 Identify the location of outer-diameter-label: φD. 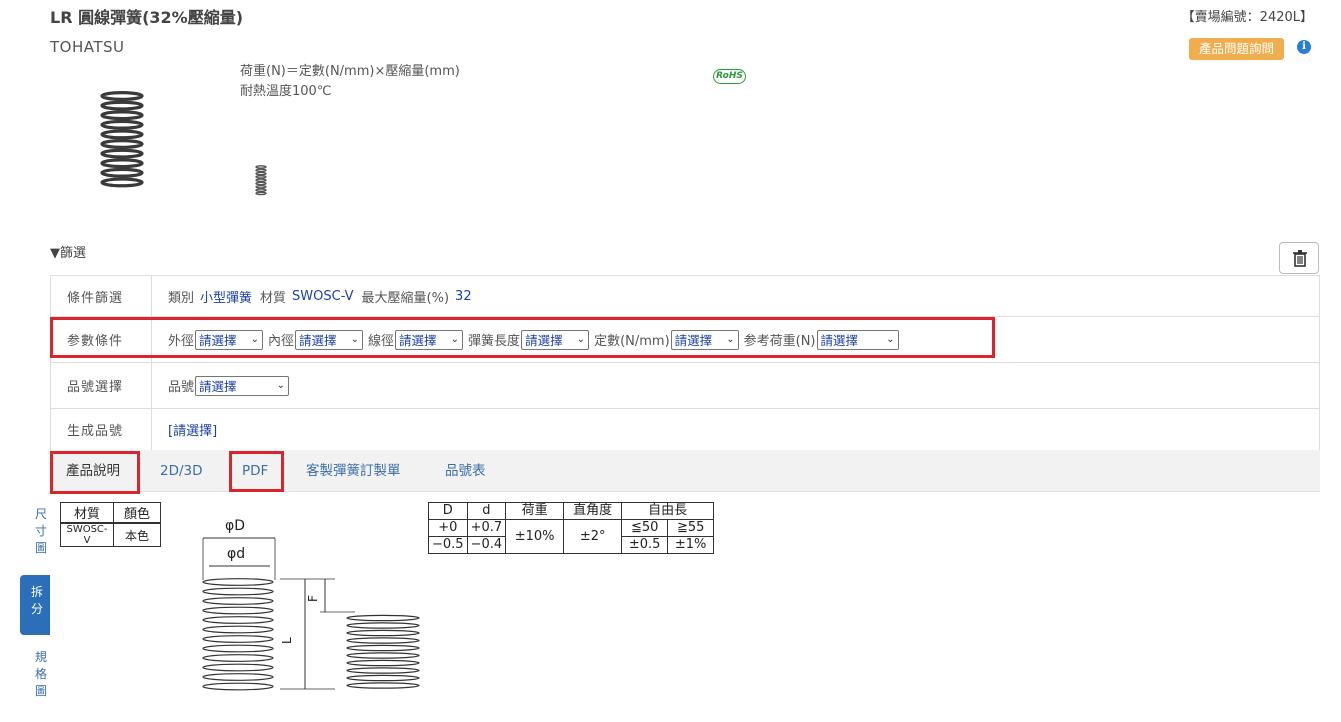
(235, 526).